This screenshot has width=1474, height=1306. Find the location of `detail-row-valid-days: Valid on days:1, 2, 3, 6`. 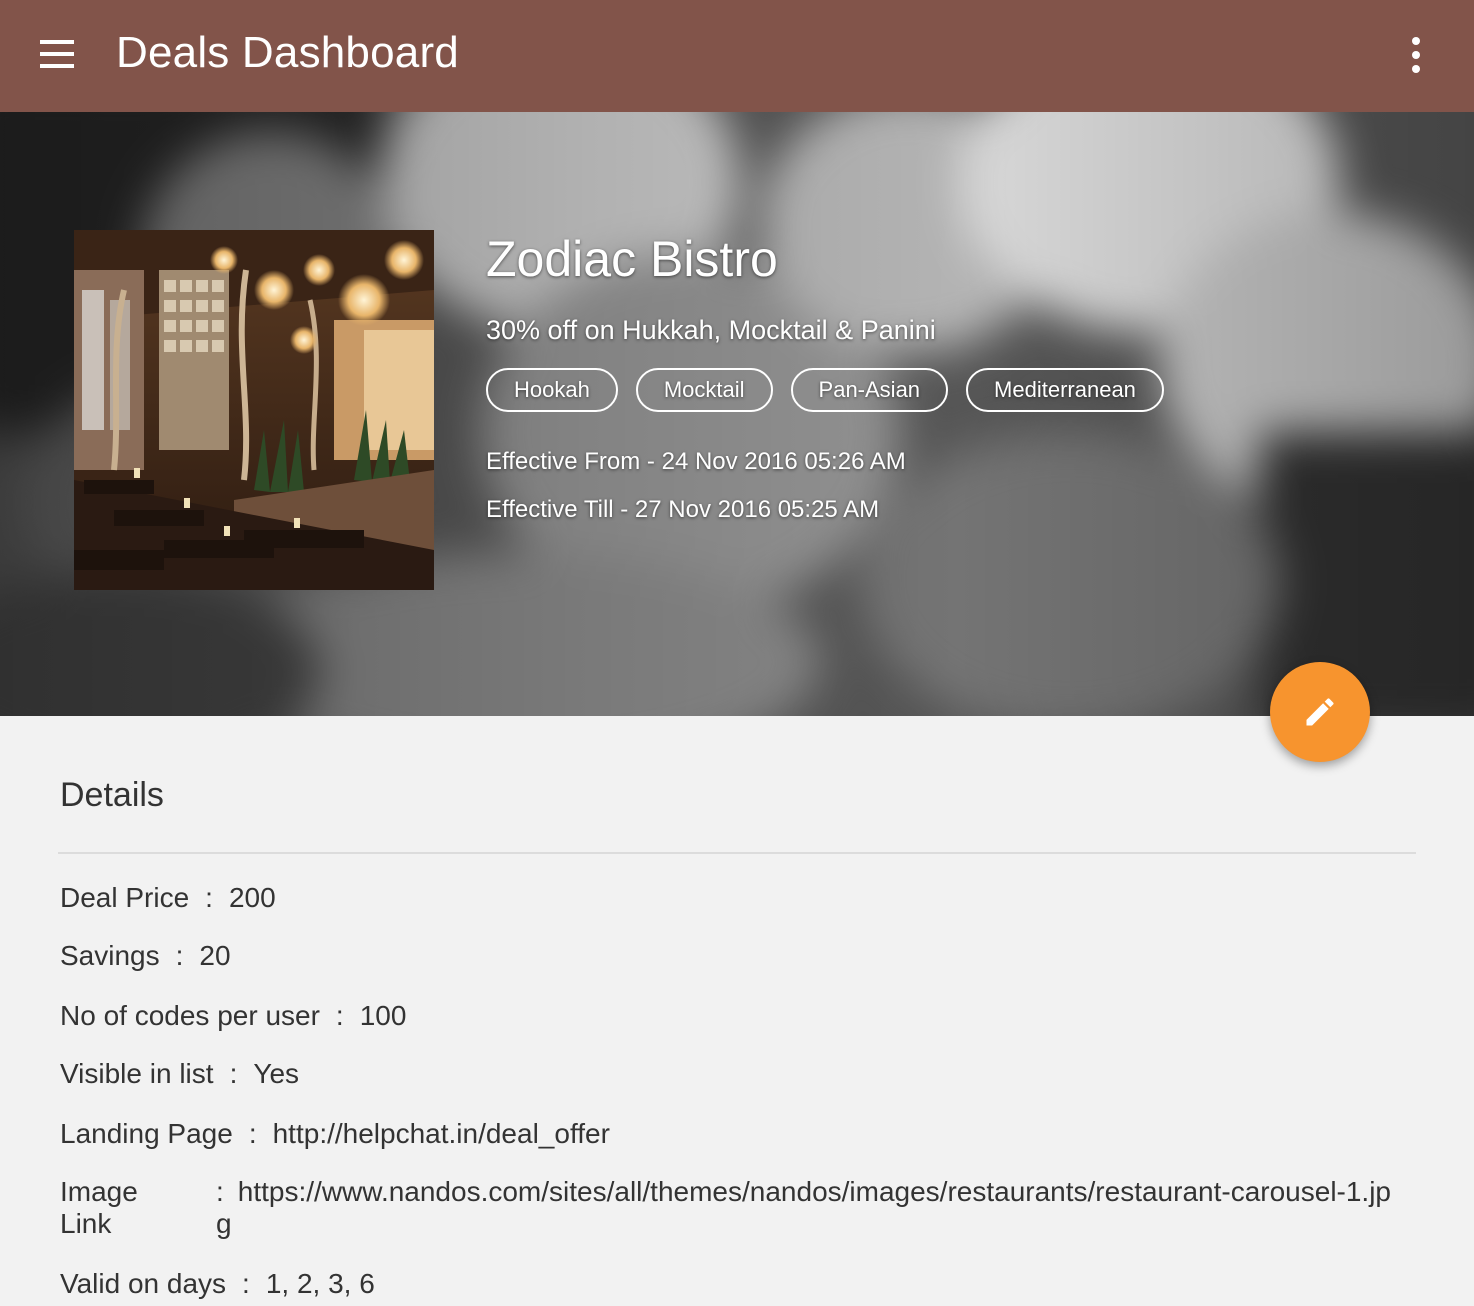

detail-row-valid-days: Valid on days:1, 2, 3, 6 is located at coordinates (217, 1283).